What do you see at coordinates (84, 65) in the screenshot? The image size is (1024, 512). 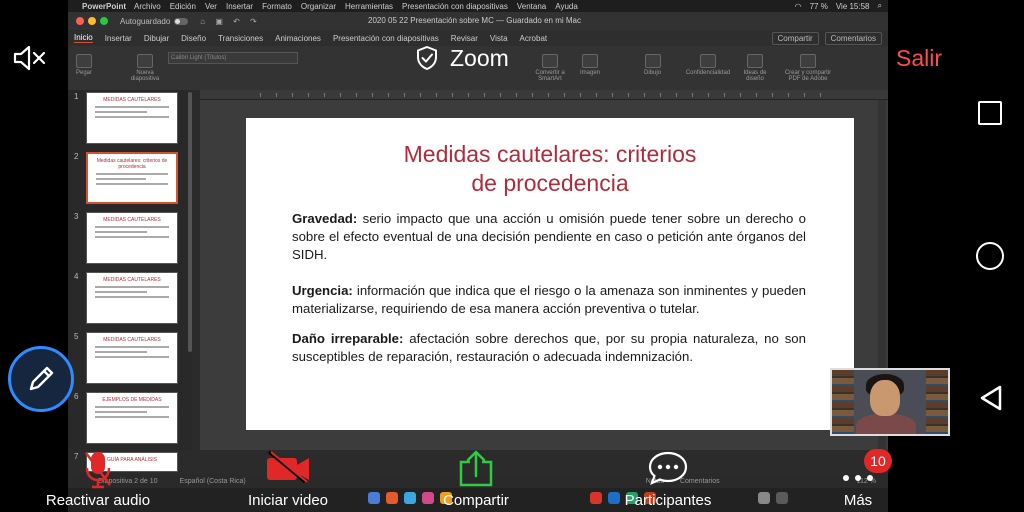 I see `paste-button: Pegar` at bounding box center [84, 65].